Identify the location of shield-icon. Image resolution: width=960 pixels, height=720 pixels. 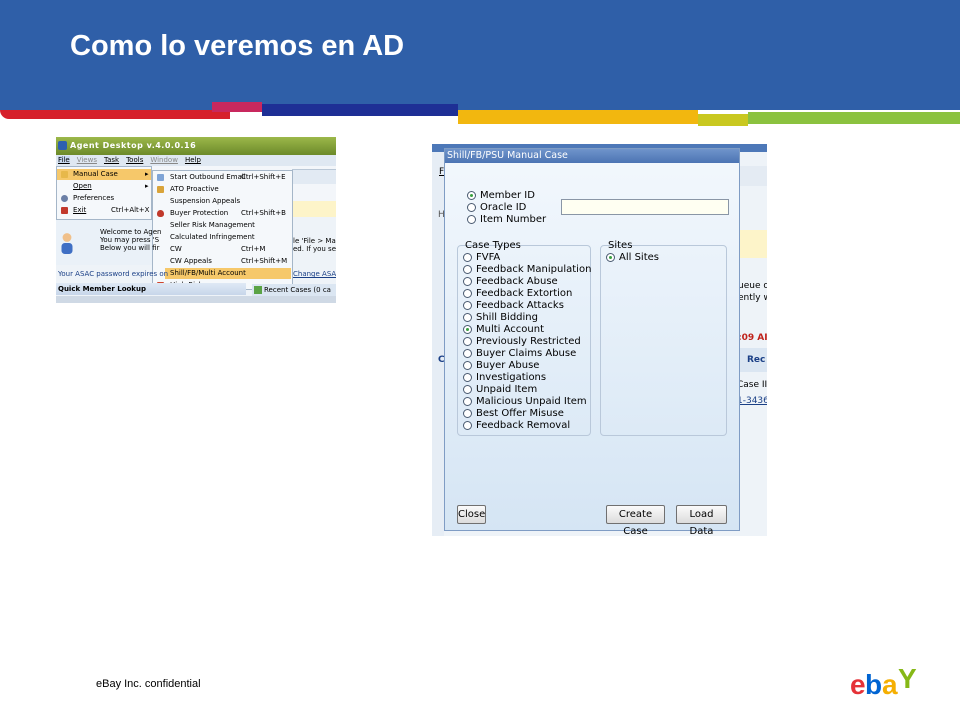
(160, 213).